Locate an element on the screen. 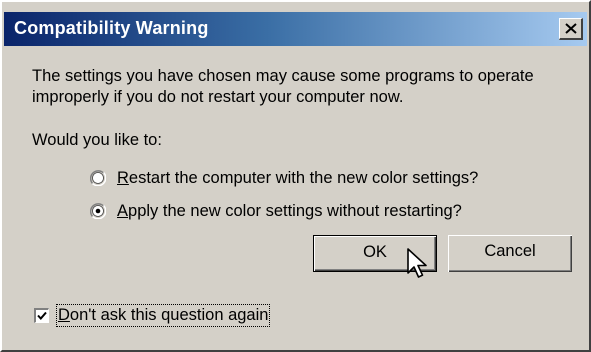 This screenshot has height=352, width=591. apply-radio is located at coordinates (98, 211).